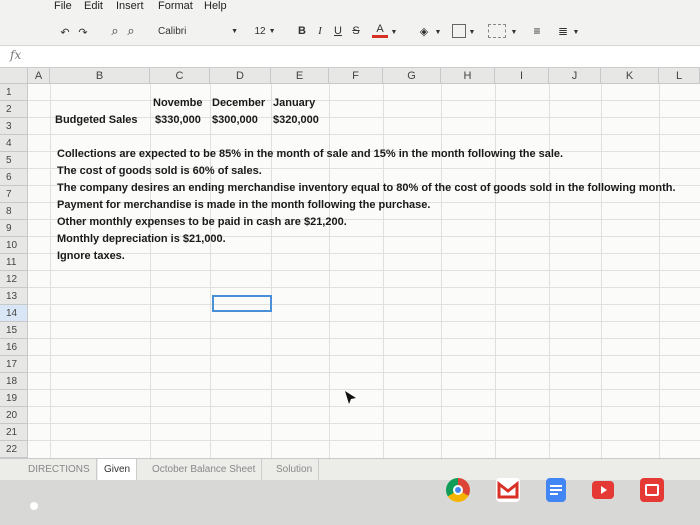 Image resolution: width=700 pixels, height=525 pixels. I want to click on row-header: 19, so click(14, 398).